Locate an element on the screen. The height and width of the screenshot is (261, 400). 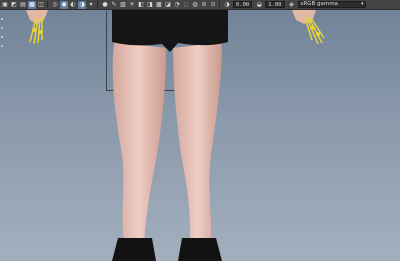
right-boot is located at coordinates (200, 249).